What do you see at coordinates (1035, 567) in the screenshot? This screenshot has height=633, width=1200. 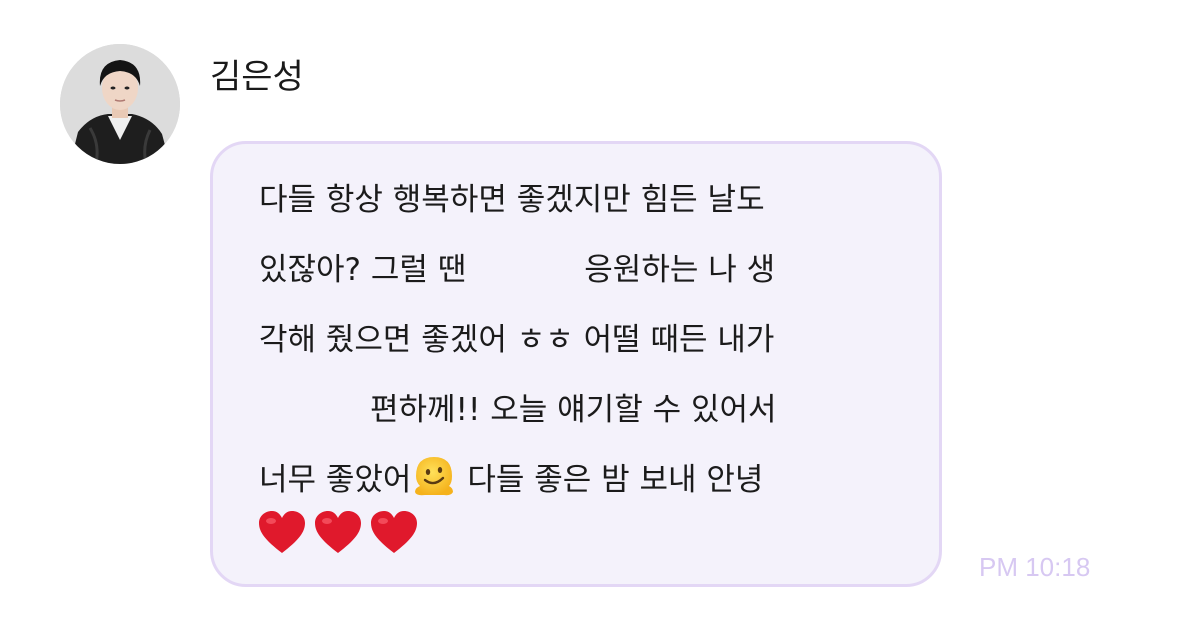 I see `message-timestamp: PM 10:18` at bounding box center [1035, 567].